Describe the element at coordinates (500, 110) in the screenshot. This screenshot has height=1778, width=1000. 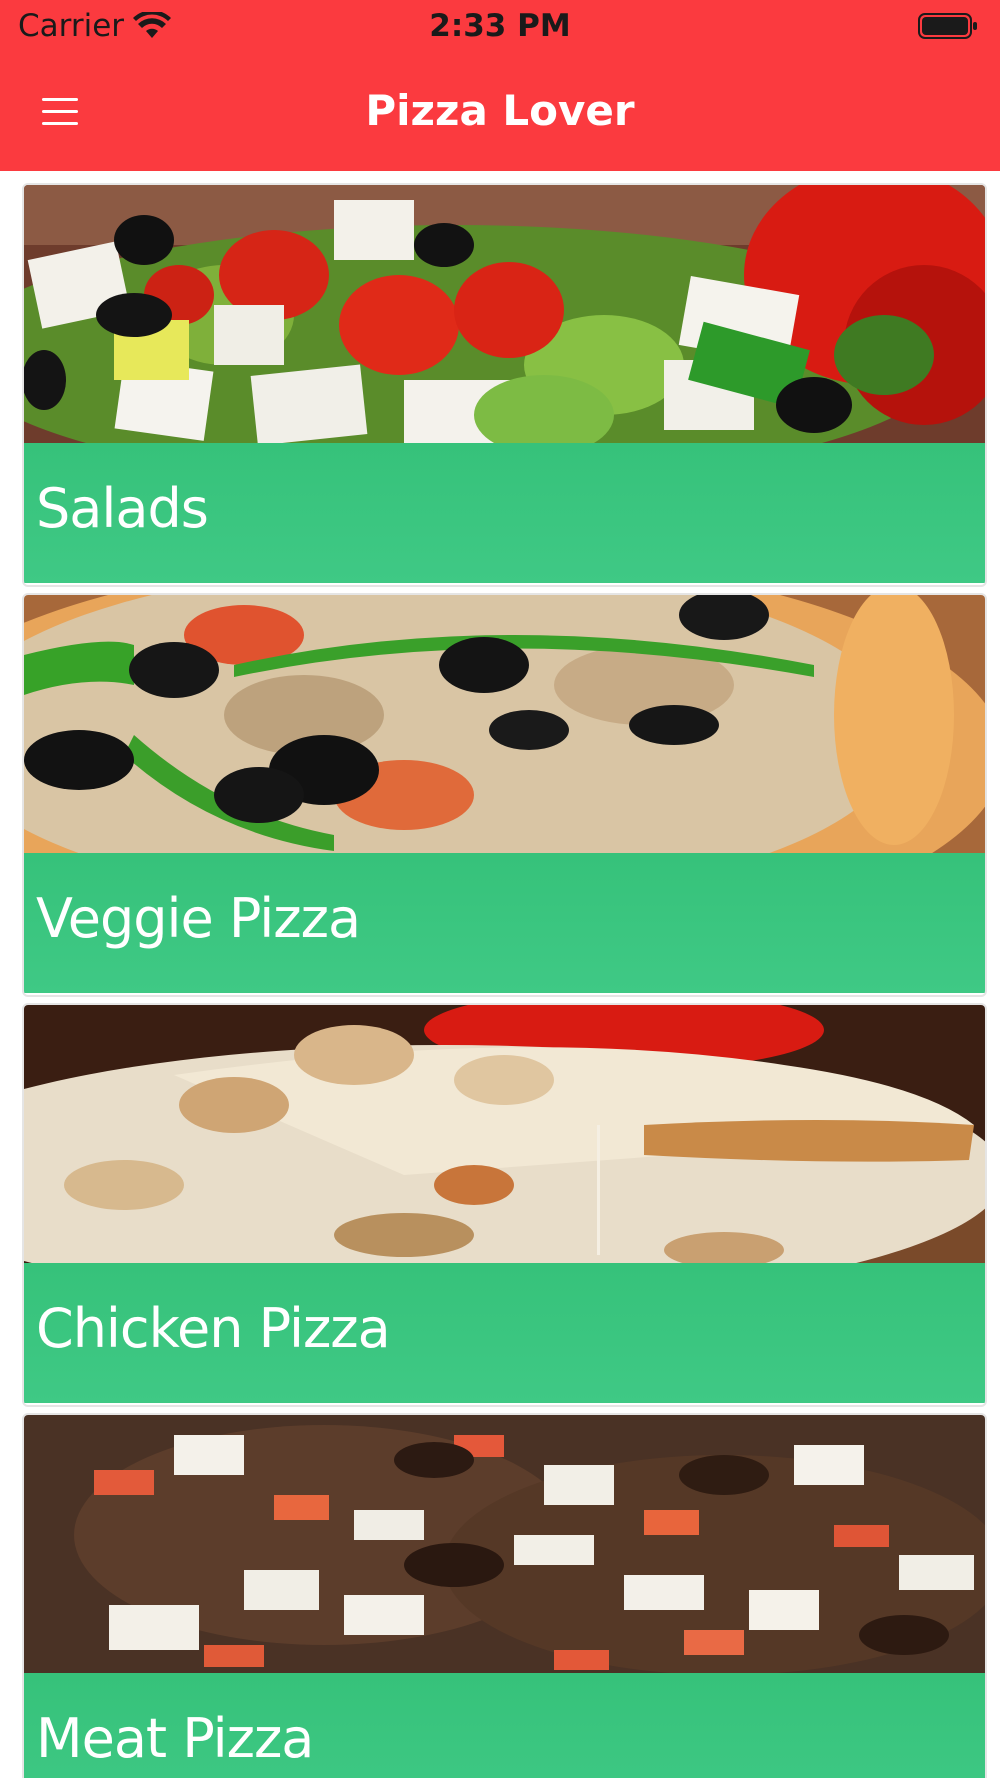
I see `page-title: Pizza Lover` at that location.